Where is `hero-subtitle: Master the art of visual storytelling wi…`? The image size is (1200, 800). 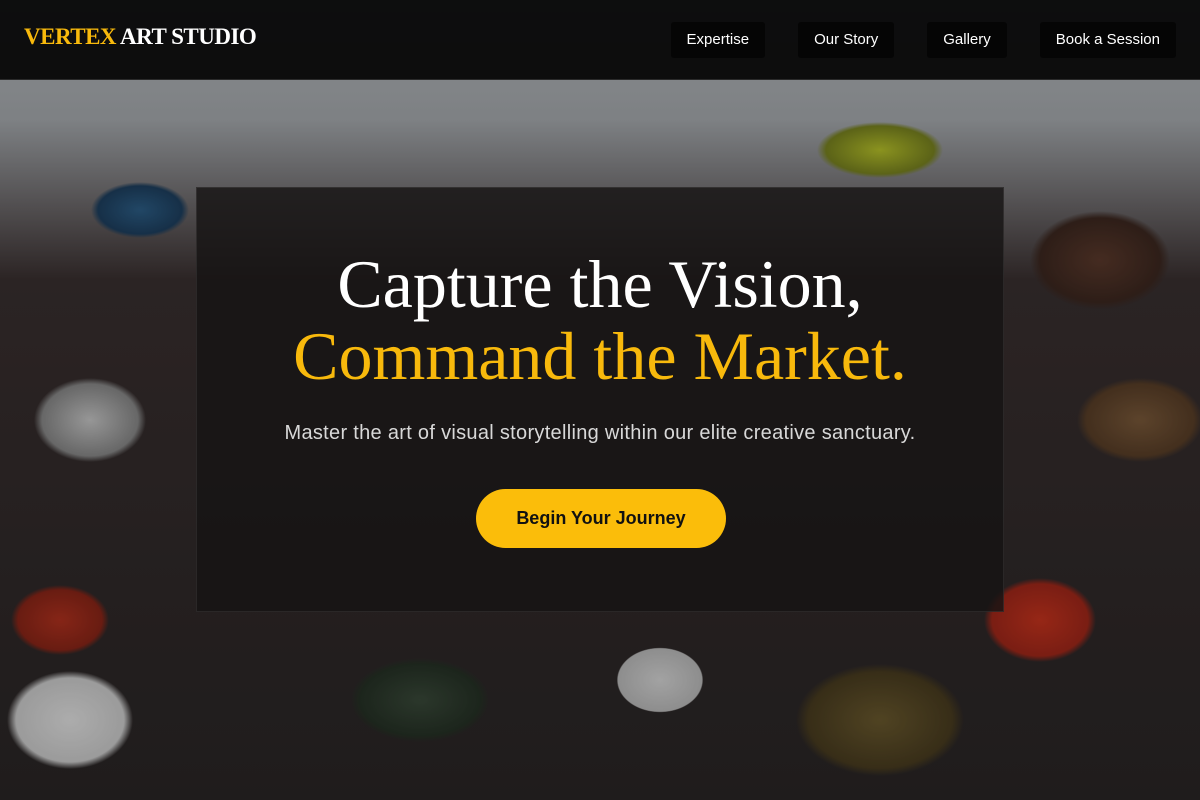
hero-subtitle: Master the art of visual storytelling wi… is located at coordinates (600, 433).